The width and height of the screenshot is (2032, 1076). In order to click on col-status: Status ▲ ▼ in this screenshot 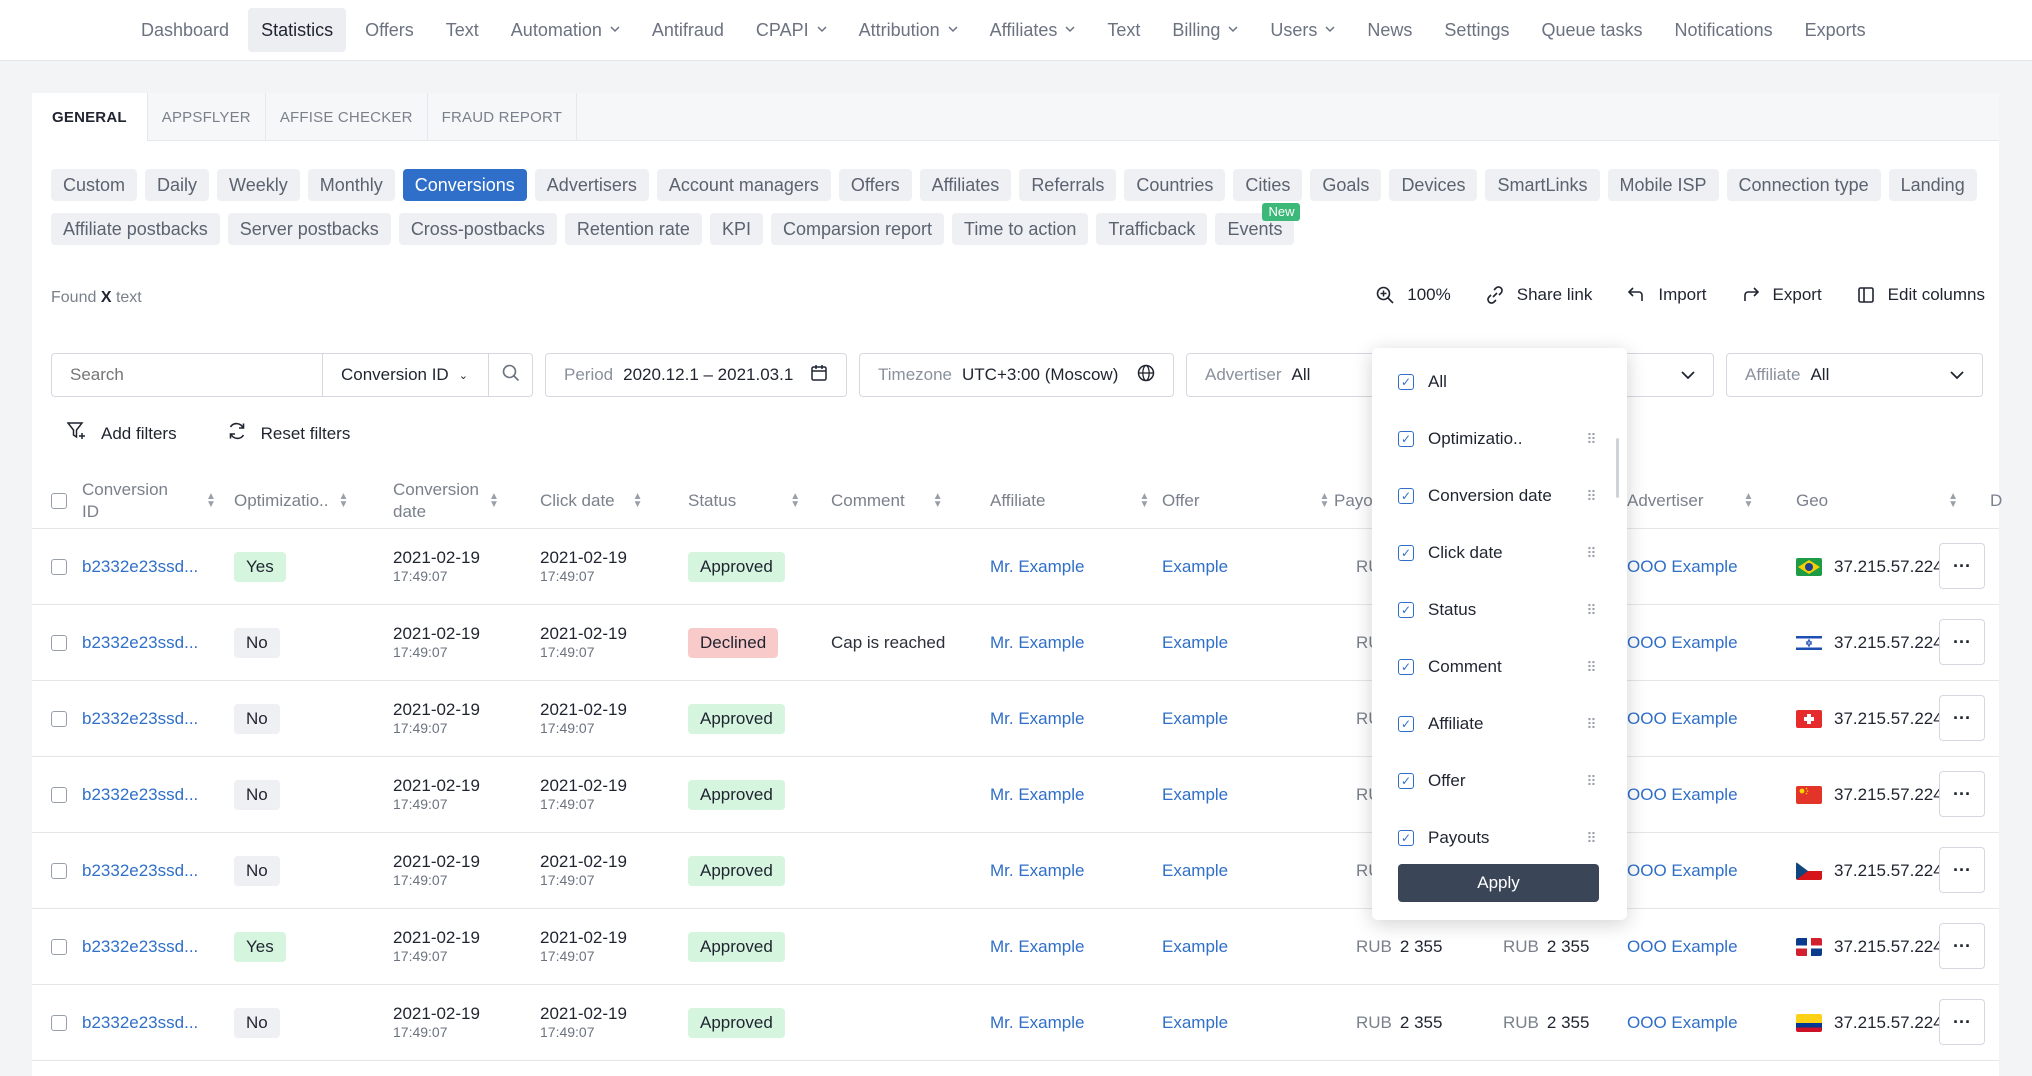, I will do `click(744, 501)`.